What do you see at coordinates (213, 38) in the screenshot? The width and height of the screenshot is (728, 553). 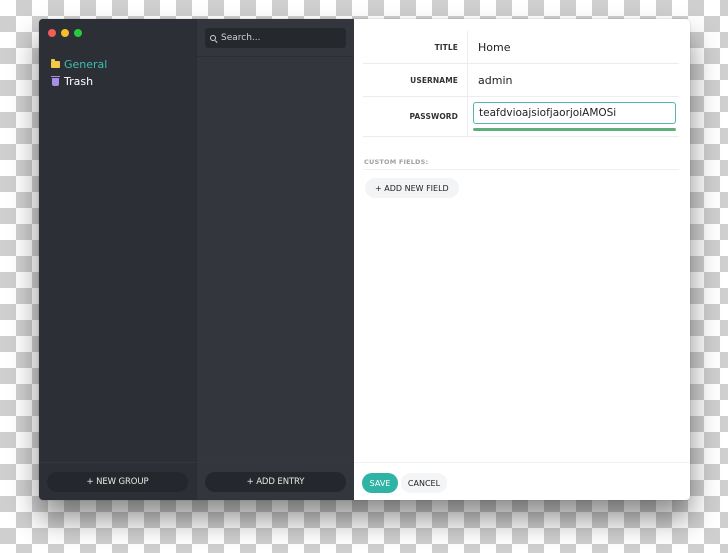 I see `search-icon` at bounding box center [213, 38].